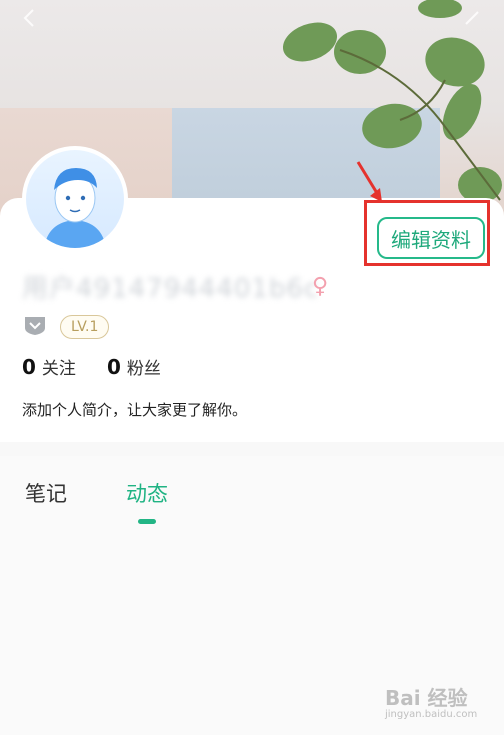  I want to click on bio-text: 添加个人简介，让大家更了解你。, so click(134, 409).